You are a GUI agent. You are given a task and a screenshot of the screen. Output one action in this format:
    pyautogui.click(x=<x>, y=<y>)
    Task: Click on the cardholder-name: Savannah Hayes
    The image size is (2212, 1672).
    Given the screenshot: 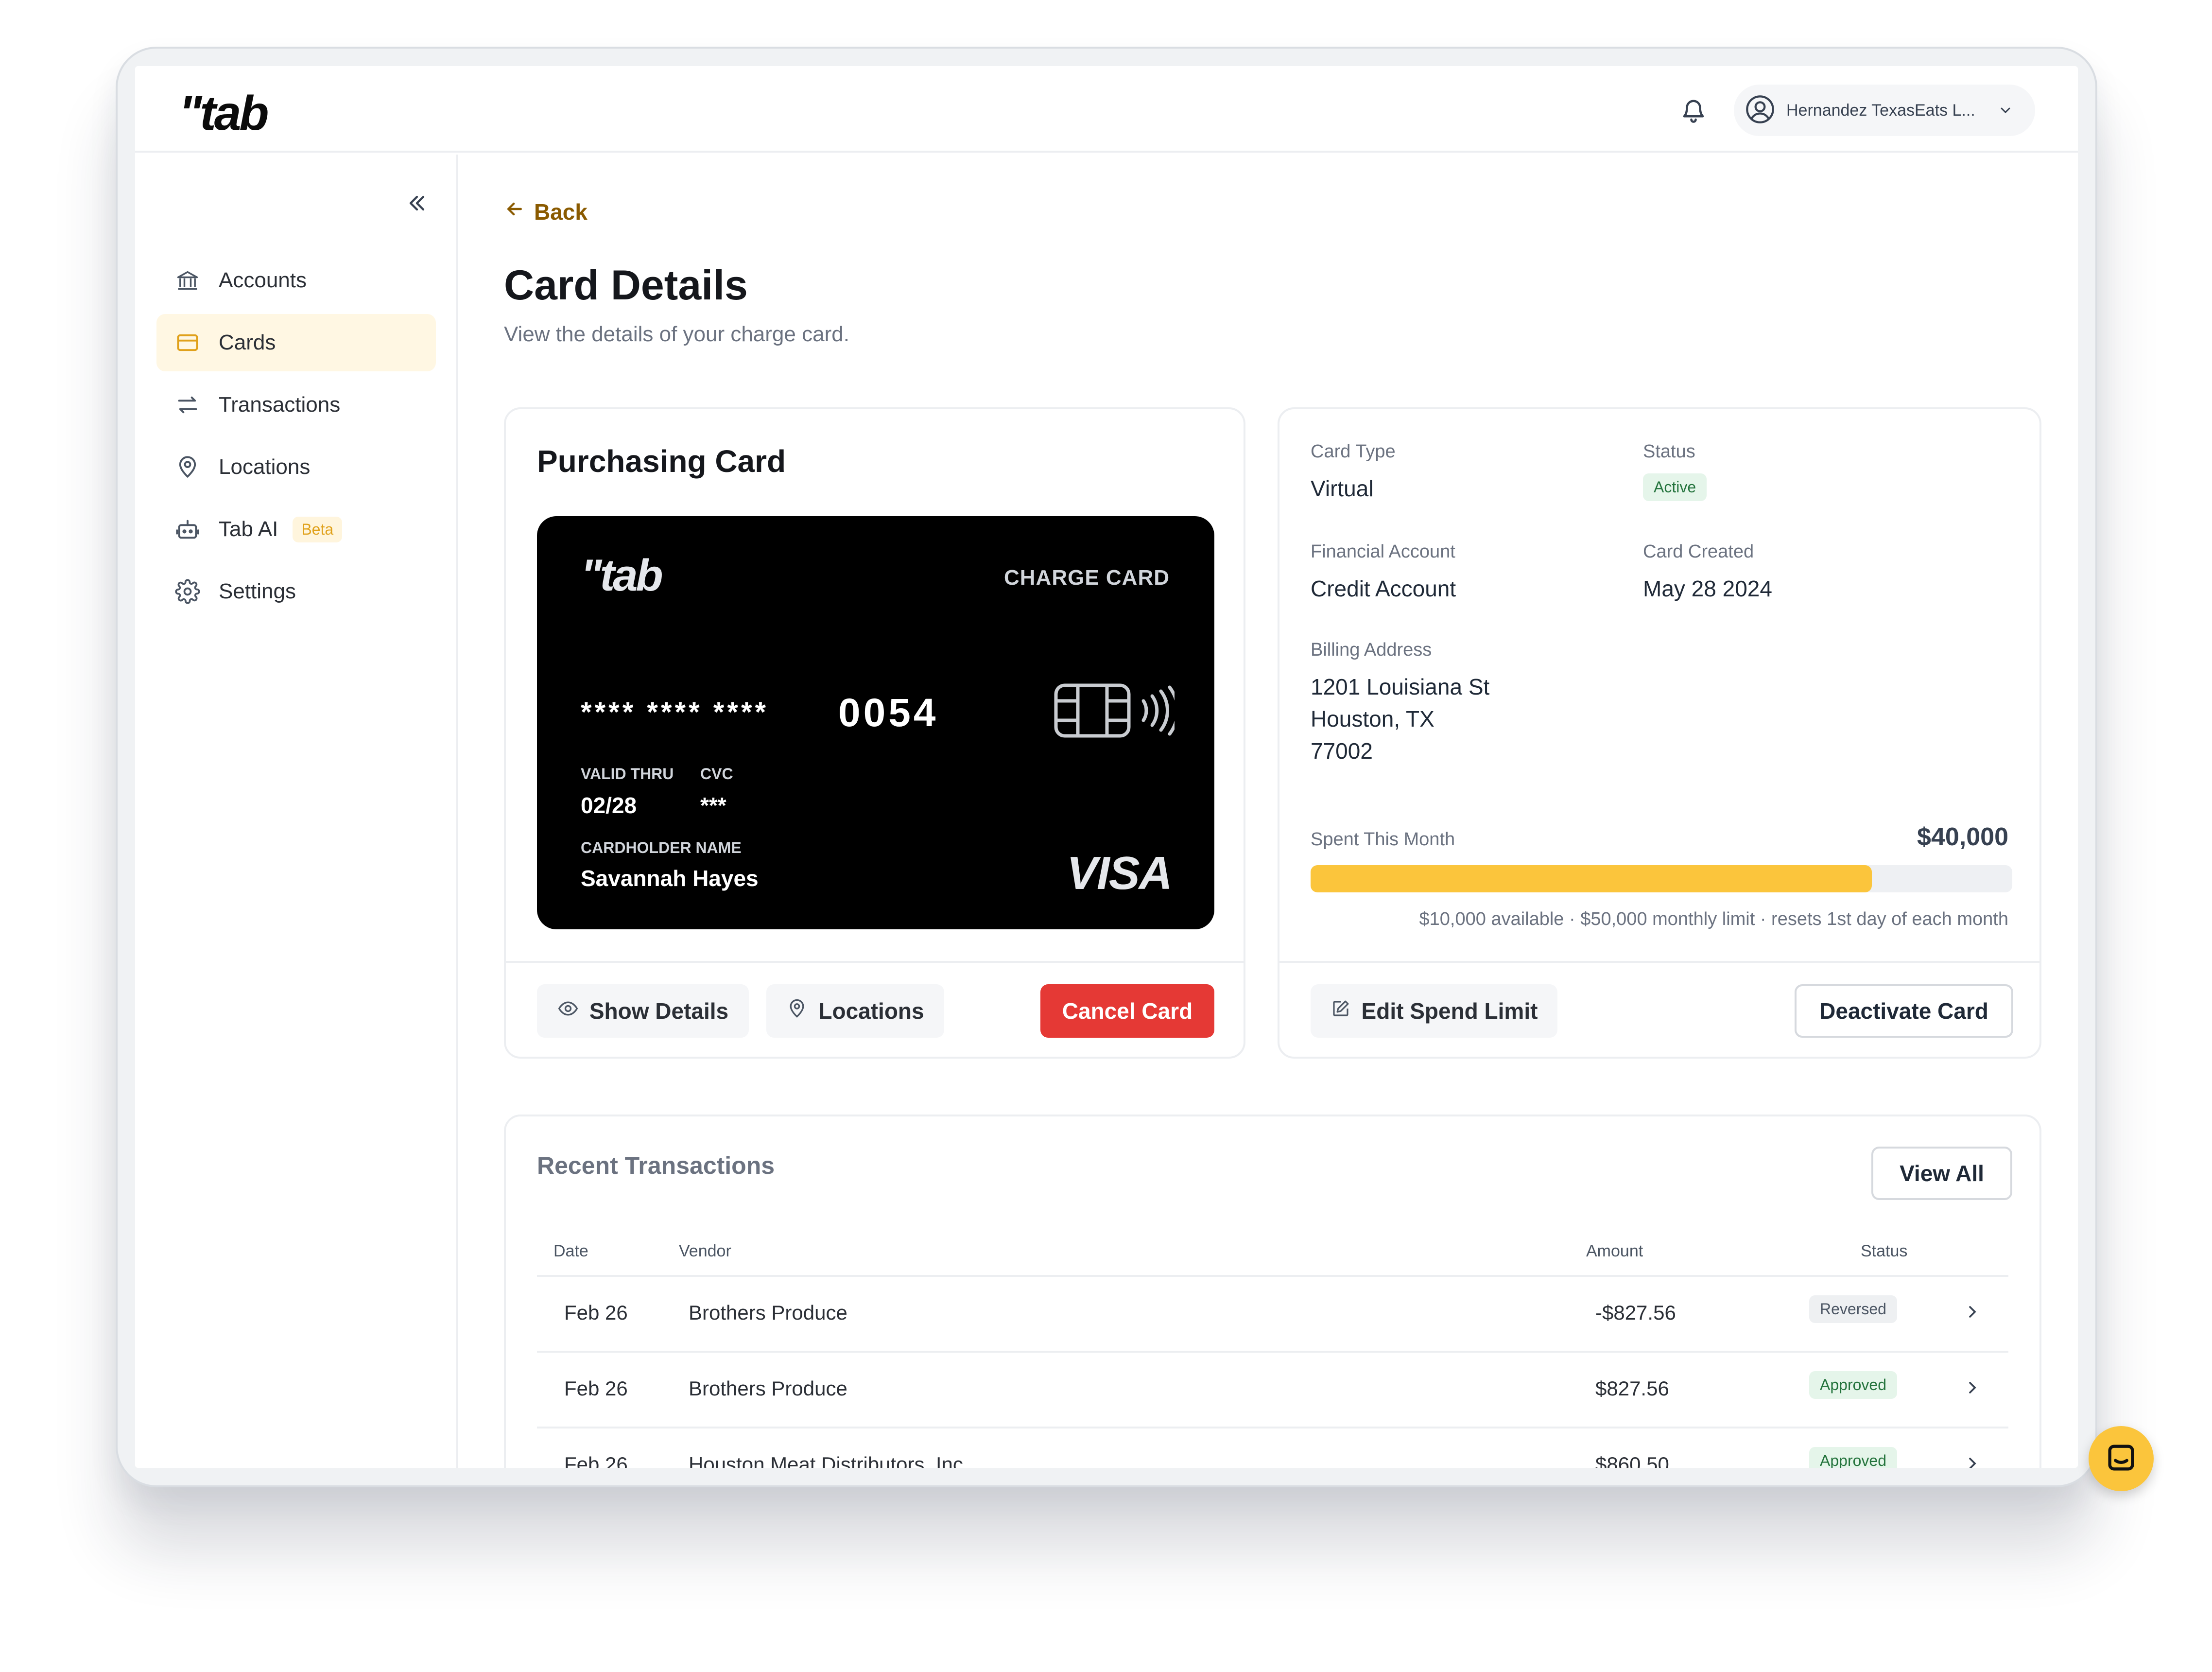 What is the action you would take?
    pyautogui.click(x=670, y=878)
    